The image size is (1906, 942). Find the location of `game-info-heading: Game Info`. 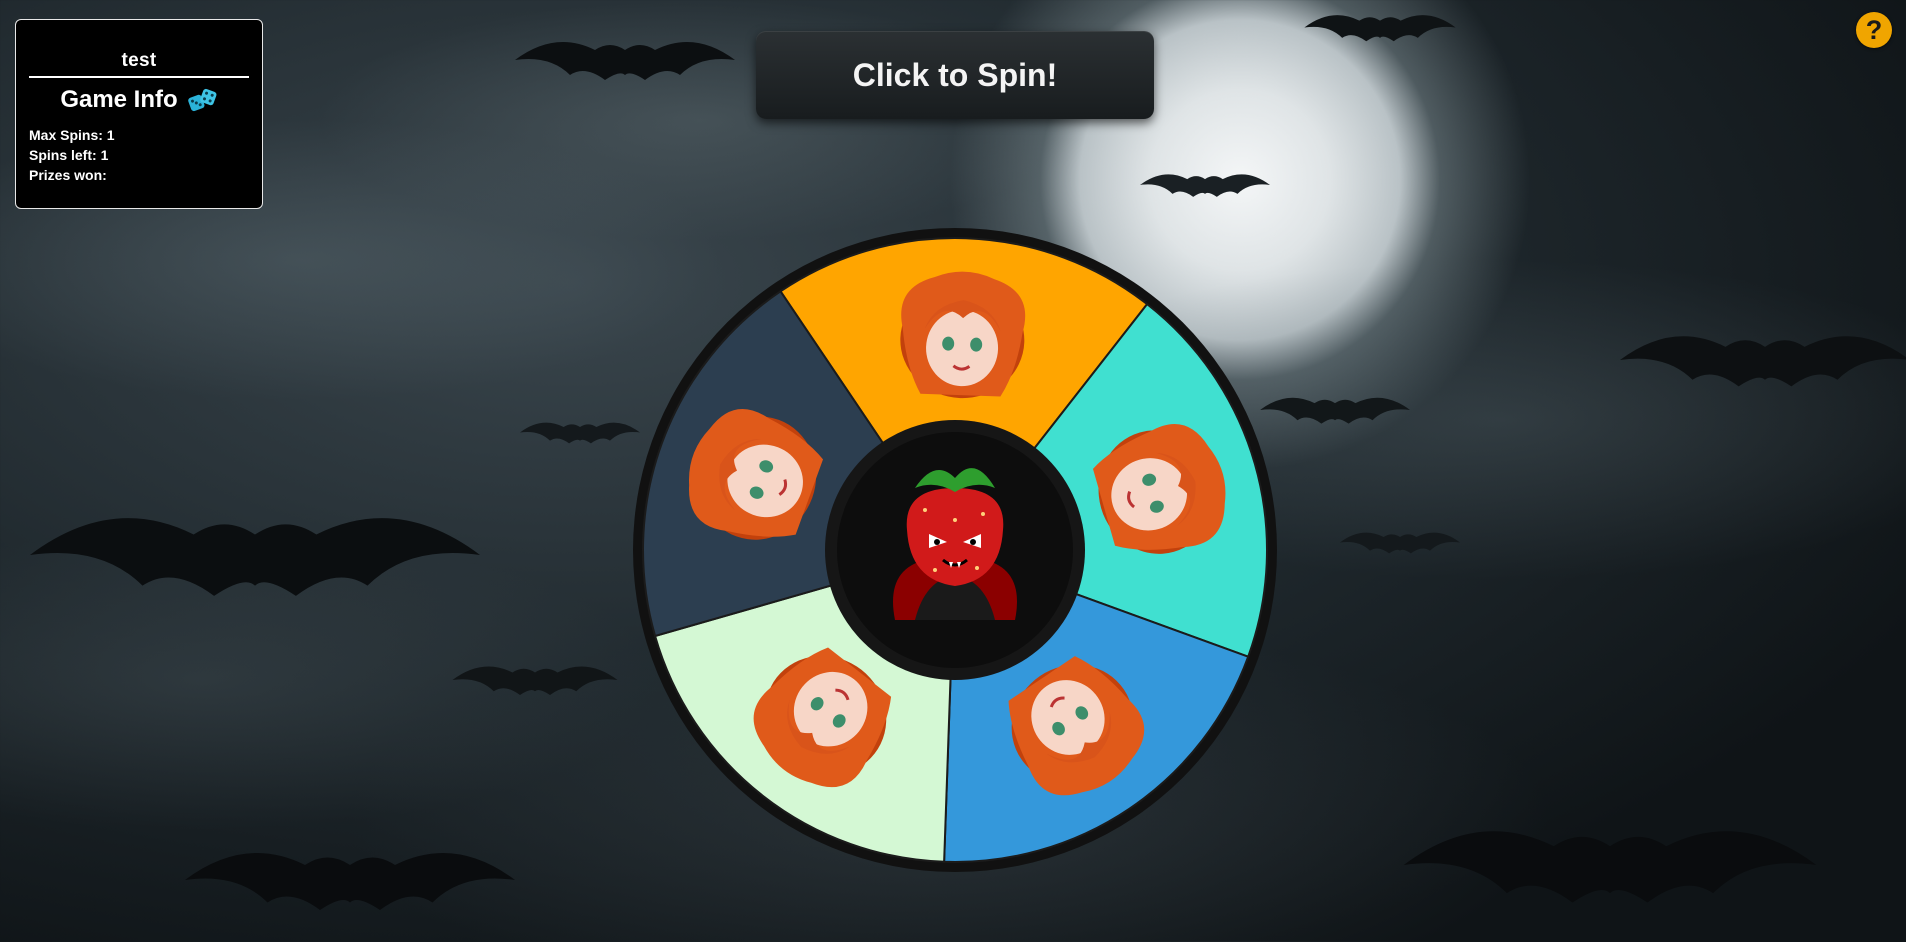

game-info-heading: Game Info is located at coordinates (139, 100).